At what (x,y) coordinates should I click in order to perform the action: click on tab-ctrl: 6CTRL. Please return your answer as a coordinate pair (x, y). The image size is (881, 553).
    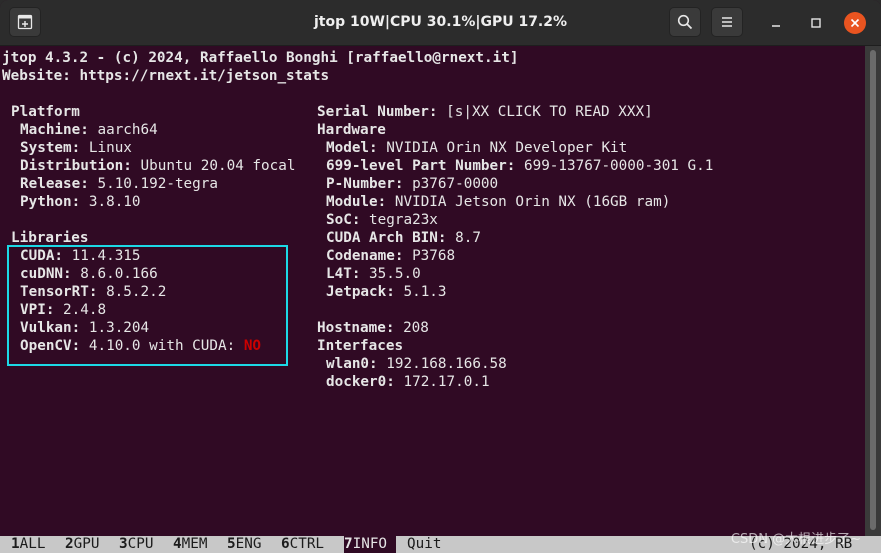
    Looking at the image, I should click on (302, 544).